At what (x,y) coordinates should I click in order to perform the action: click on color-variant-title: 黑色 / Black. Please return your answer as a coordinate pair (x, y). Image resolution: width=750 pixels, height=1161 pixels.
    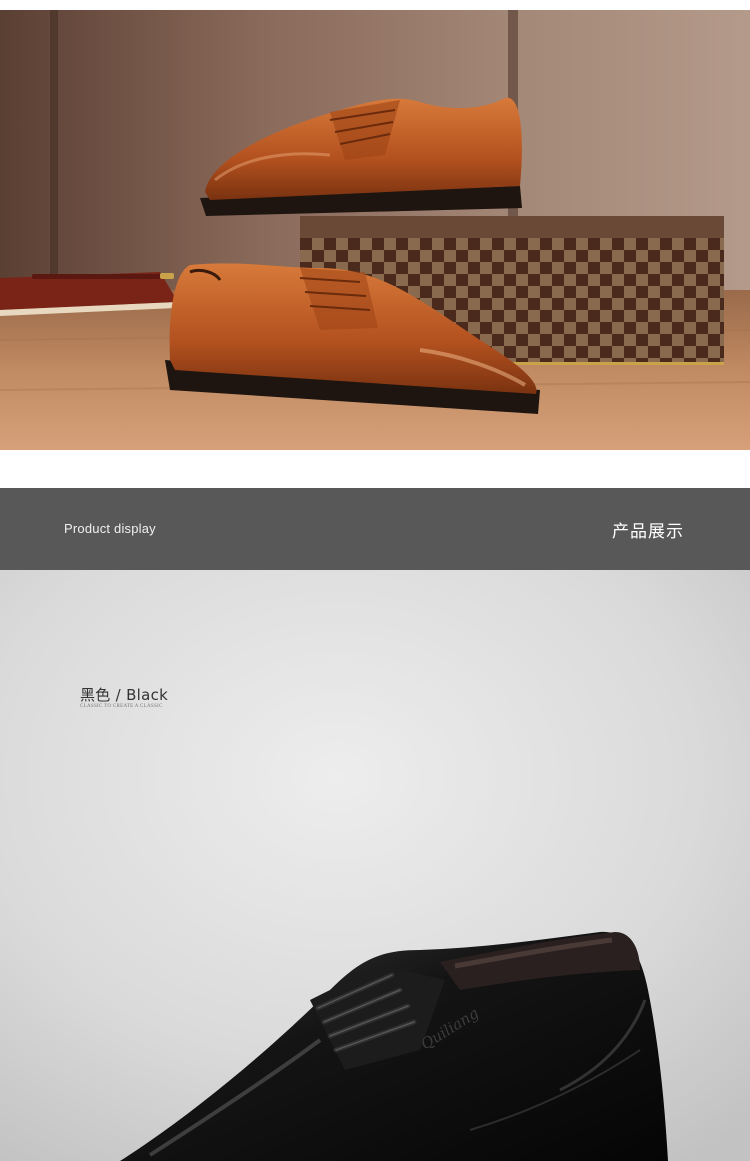
    Looking at the image, I should click on (124, 695).